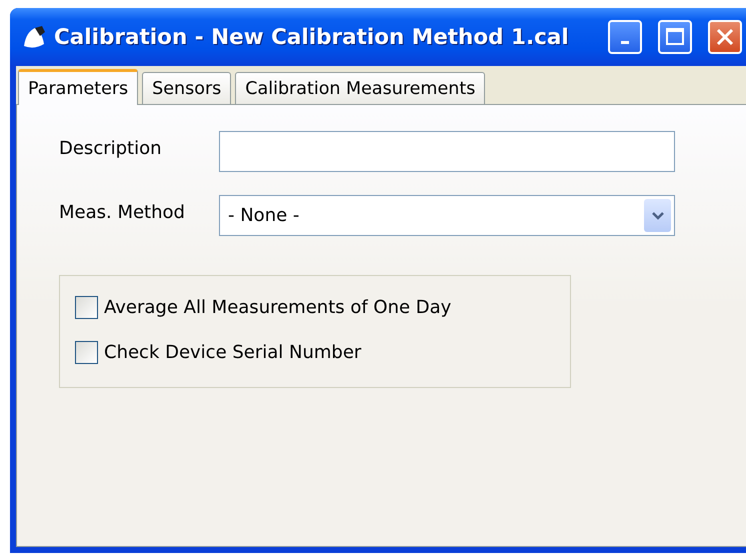  Describe the element at coordinates (111, 148) in the screenshot. I see `field-label: Description` at that location.